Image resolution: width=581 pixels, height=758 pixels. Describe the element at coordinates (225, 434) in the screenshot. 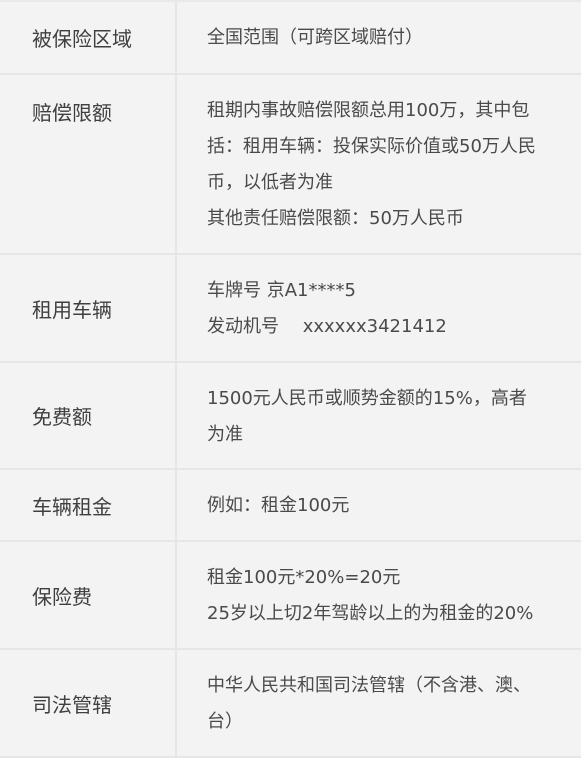

I see `value-line: 为准` at that location.